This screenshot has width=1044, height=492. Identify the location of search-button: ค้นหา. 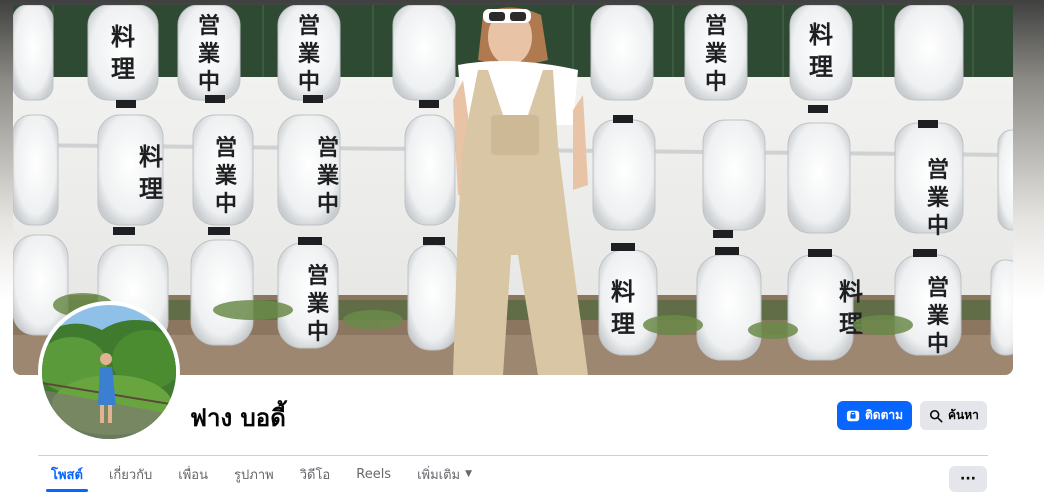
(953, 415).